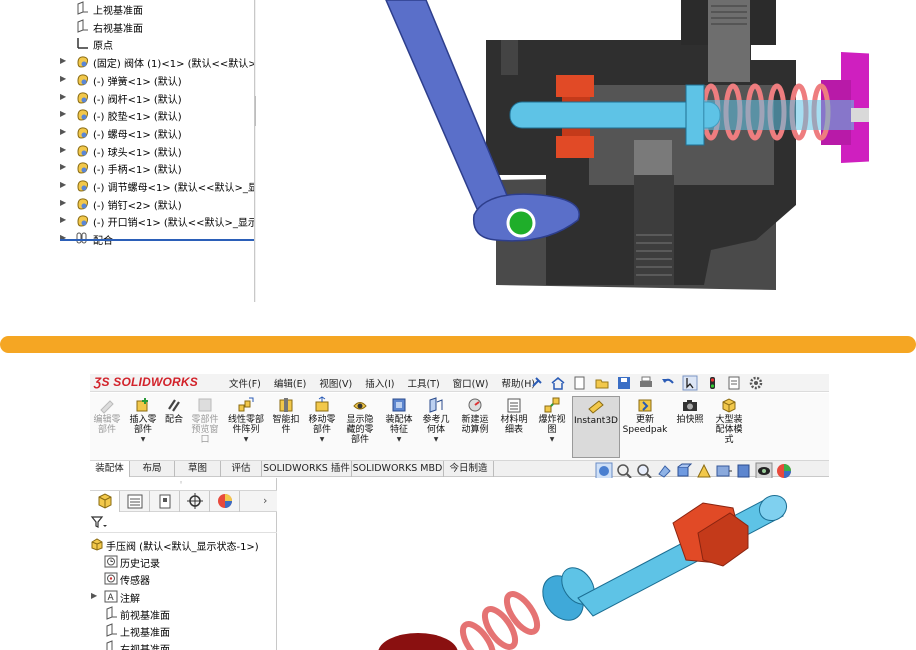  What do you see at coordinates (360, 427) in the screenshot?
I see `ribbon-button: 显示隐 藏的零 部件` at bounding box center [360, 427].